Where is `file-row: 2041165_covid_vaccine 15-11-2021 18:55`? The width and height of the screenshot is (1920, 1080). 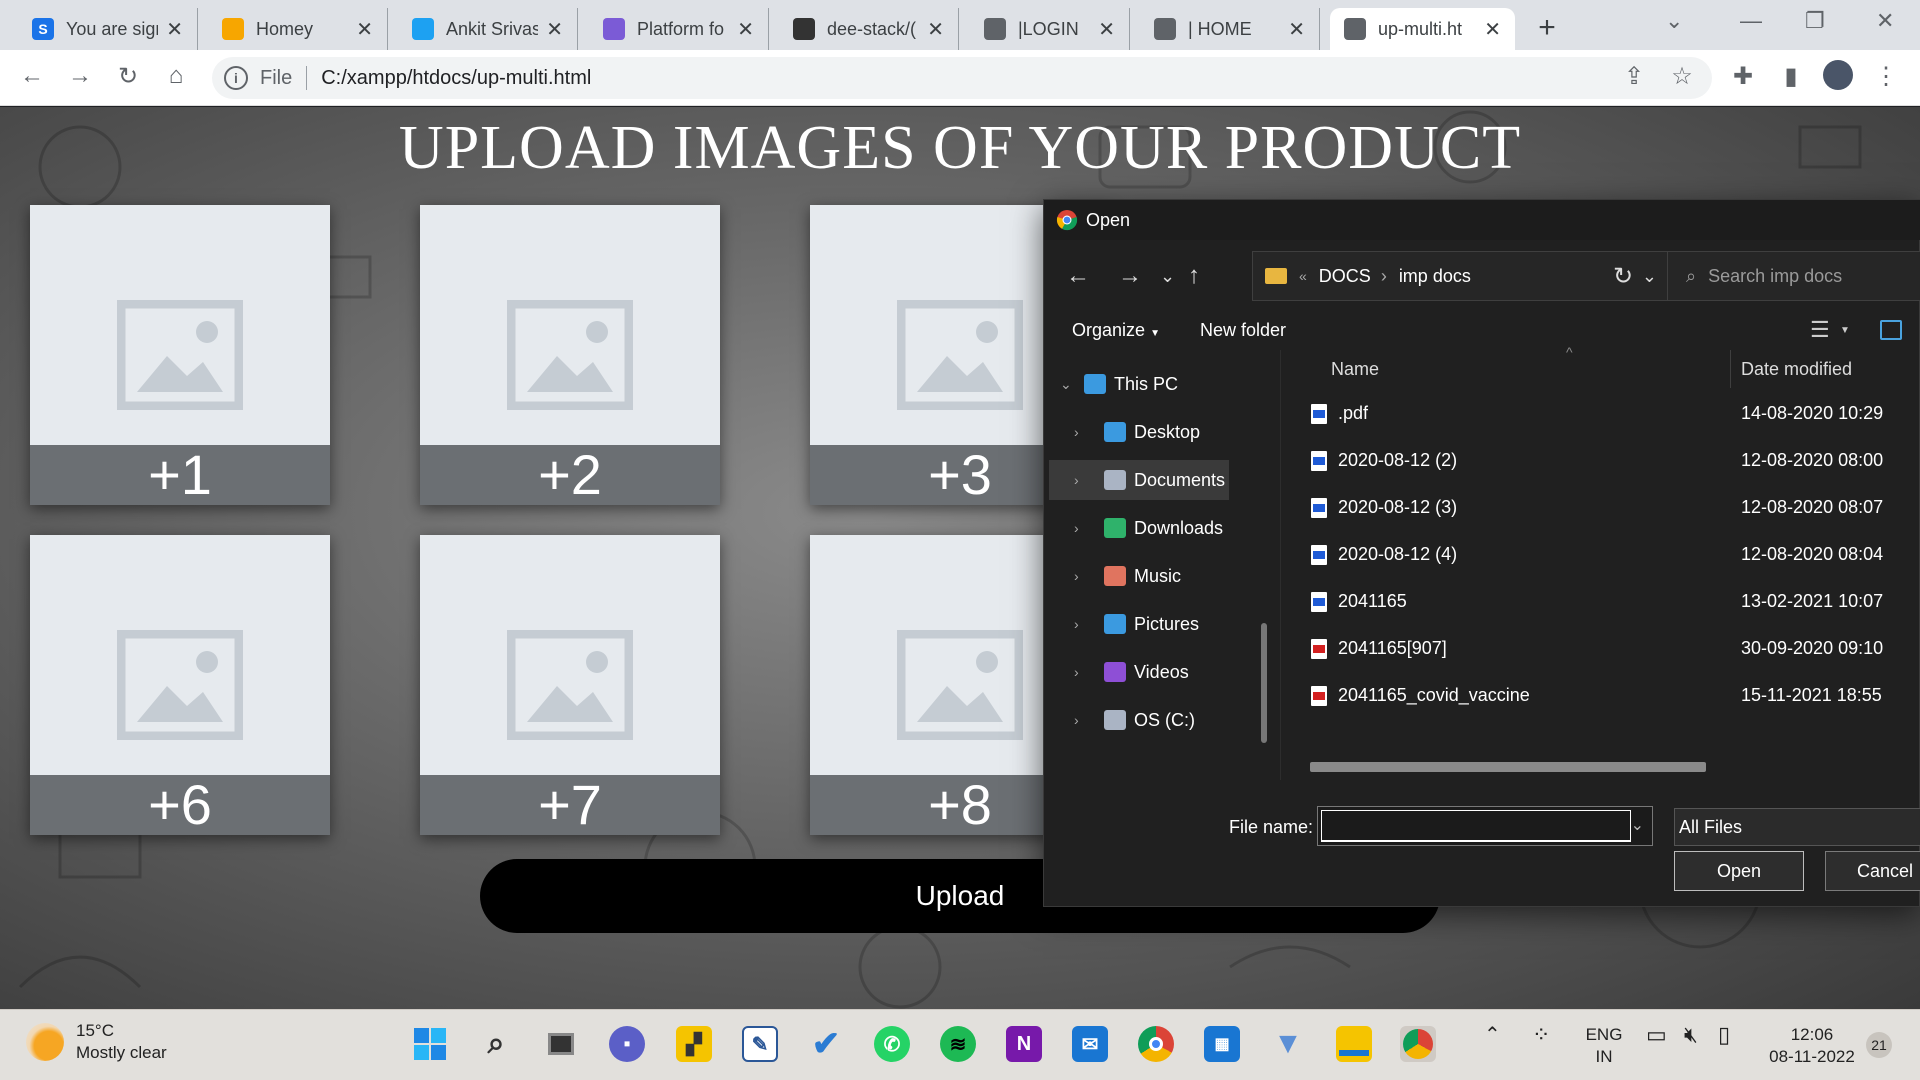
file-row: 2041165_covid_vaccine 15-11-2021 18:55 is located at coordinates (1600, 695).